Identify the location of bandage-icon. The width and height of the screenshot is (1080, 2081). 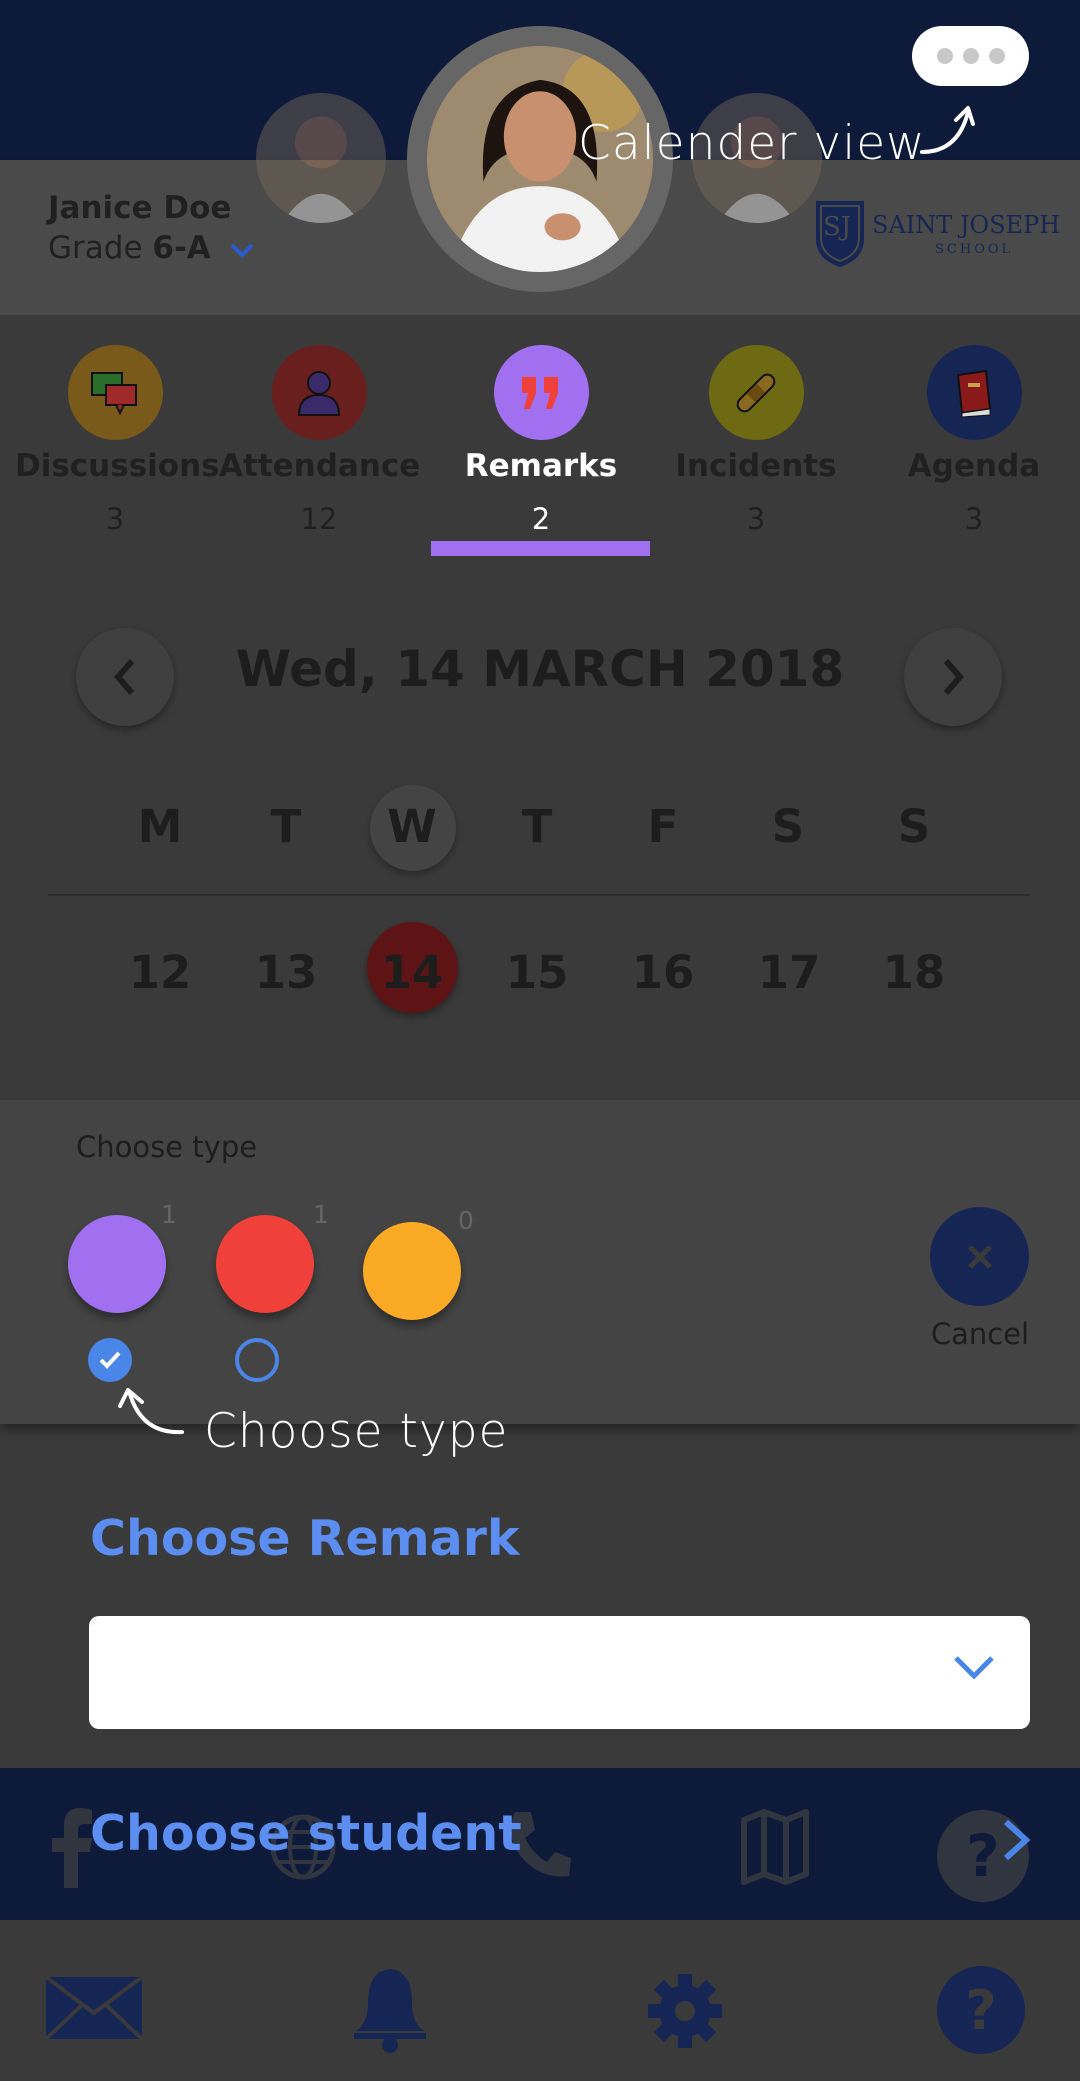
(756, 392).